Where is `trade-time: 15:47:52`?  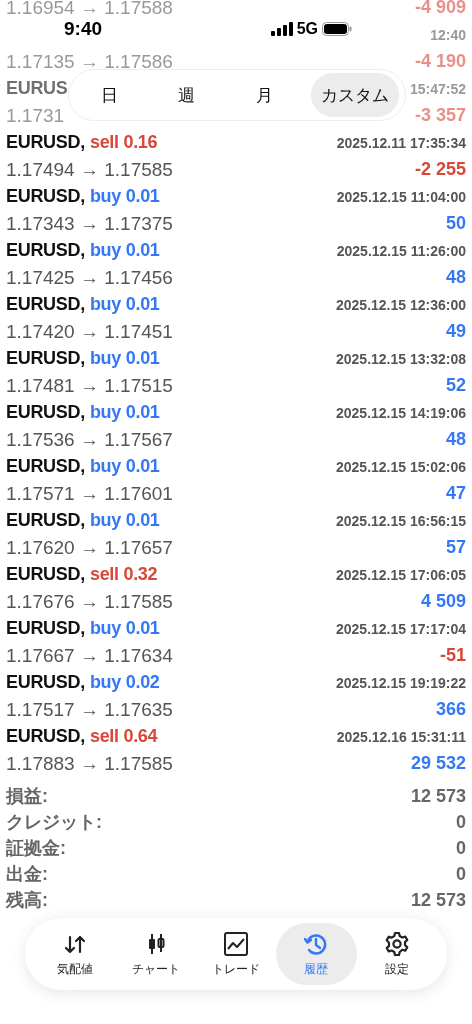 trade-time: 15:47:52 is located at coordinates (437, 88).